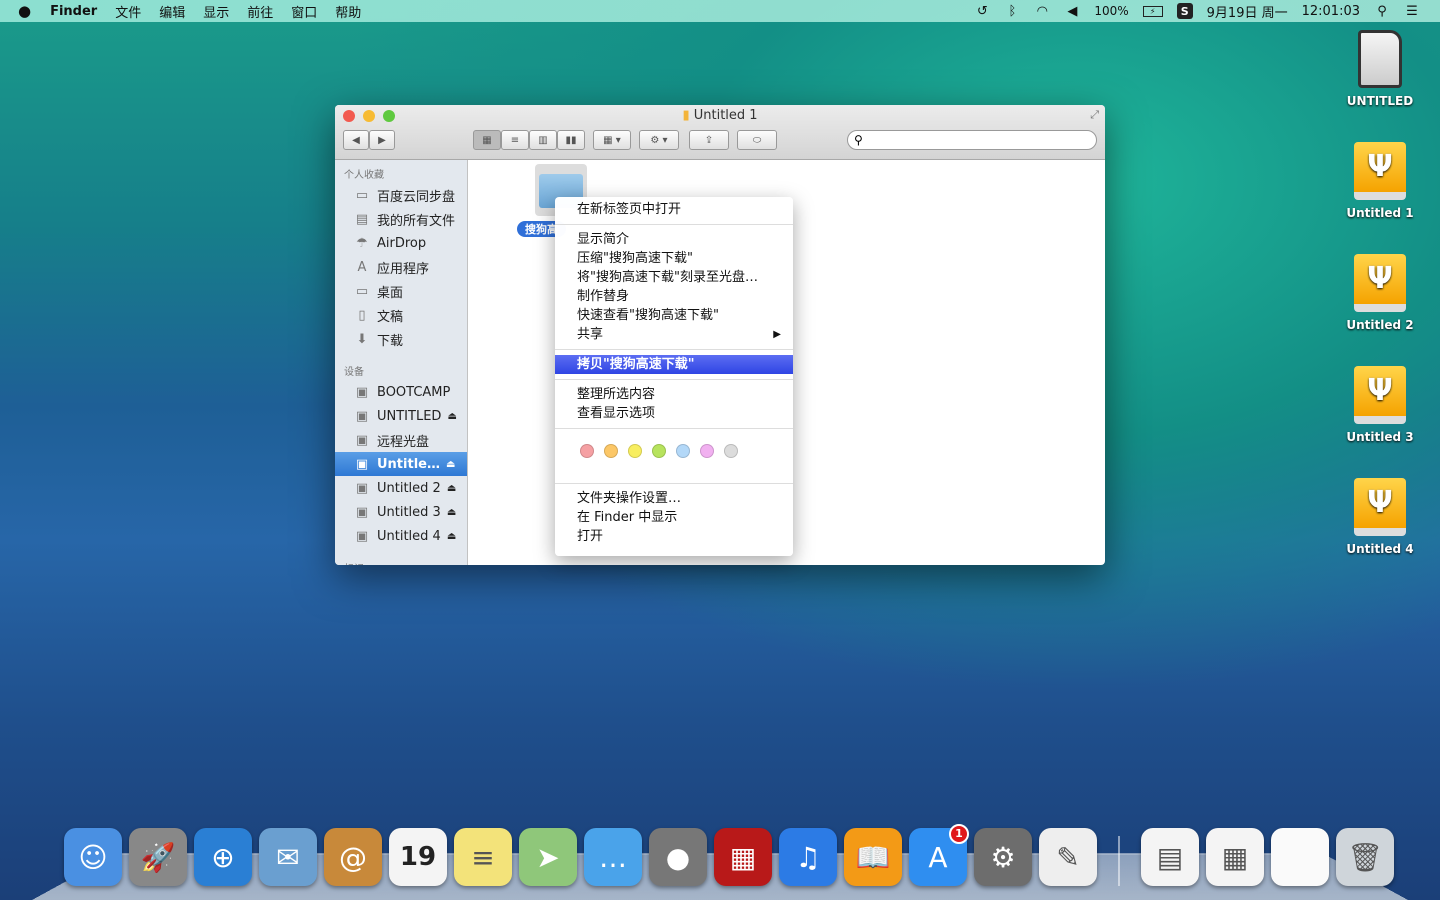 The height and width of the screenshot is (900, 1440). Describe the element at coordinates (674, 258) in the screenshot. I see `context-menu-item: 压缩"搜狗高速下载"` at that location.